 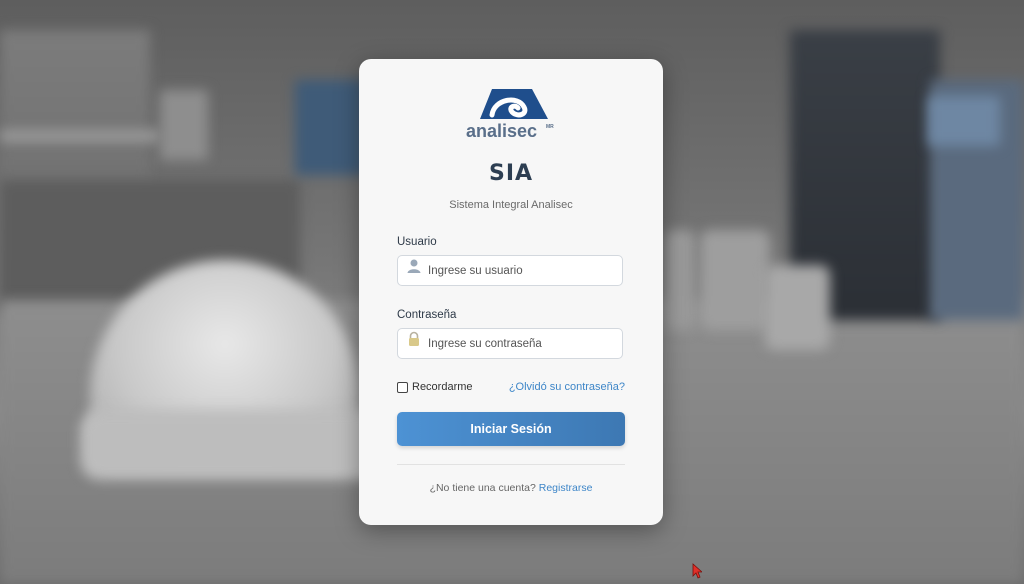 I want to click on background-clipboard, so click(x=184, y=125).